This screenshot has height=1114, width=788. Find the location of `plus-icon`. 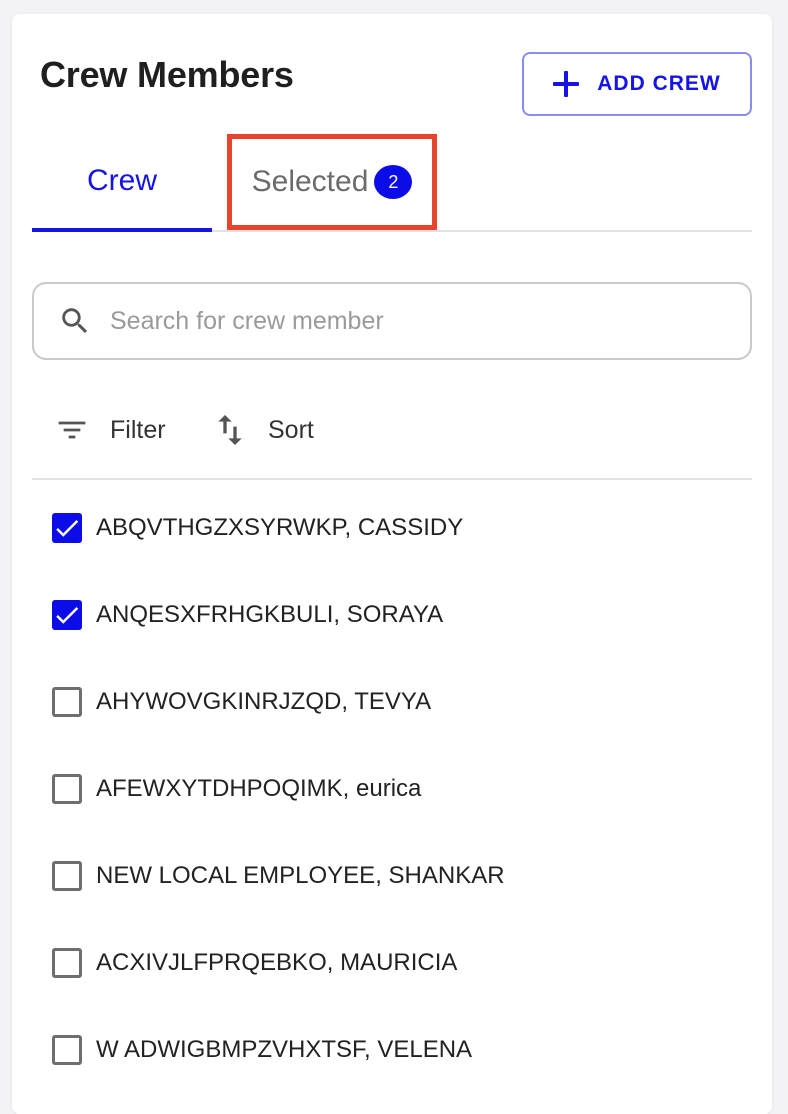

plus-icon is located at coordinates (566, 84).